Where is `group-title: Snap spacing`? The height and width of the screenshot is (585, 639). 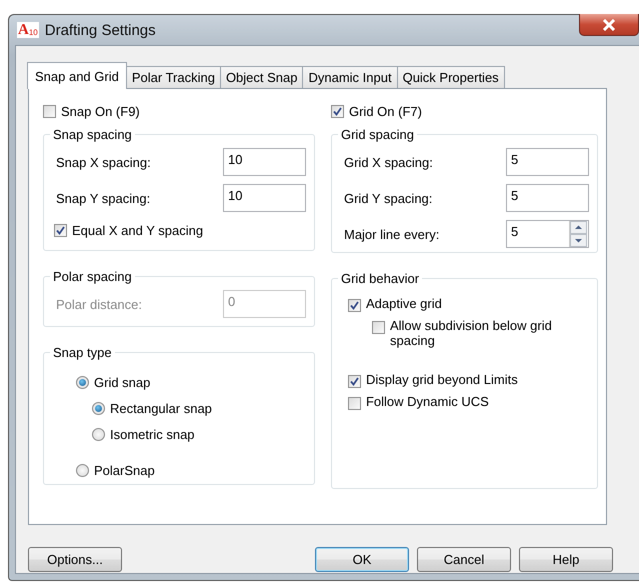 group-title: Snap spacing is located at coordinates (92, 134).